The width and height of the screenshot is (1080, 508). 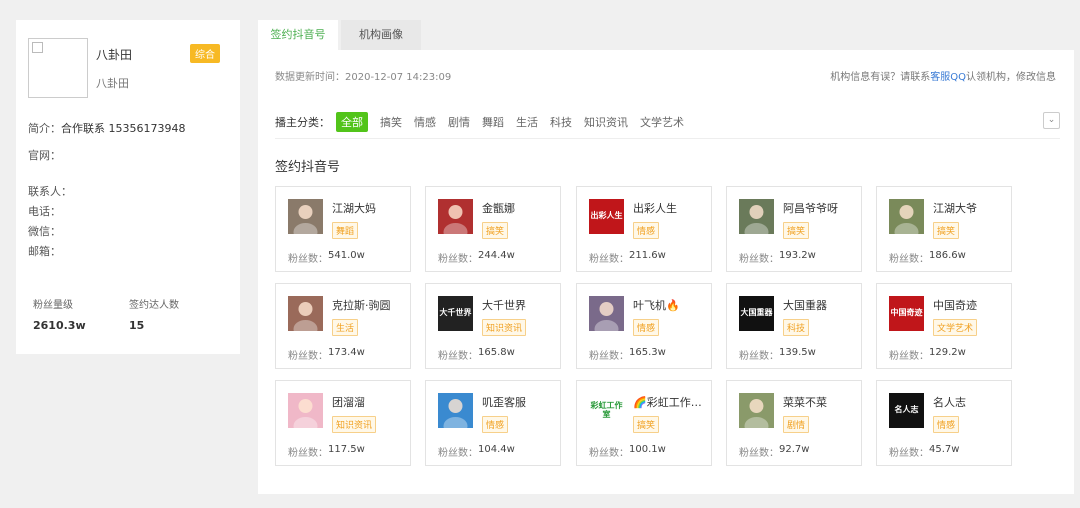 I want to click on fans-count: 211.6w, so click(x=647, y=255).